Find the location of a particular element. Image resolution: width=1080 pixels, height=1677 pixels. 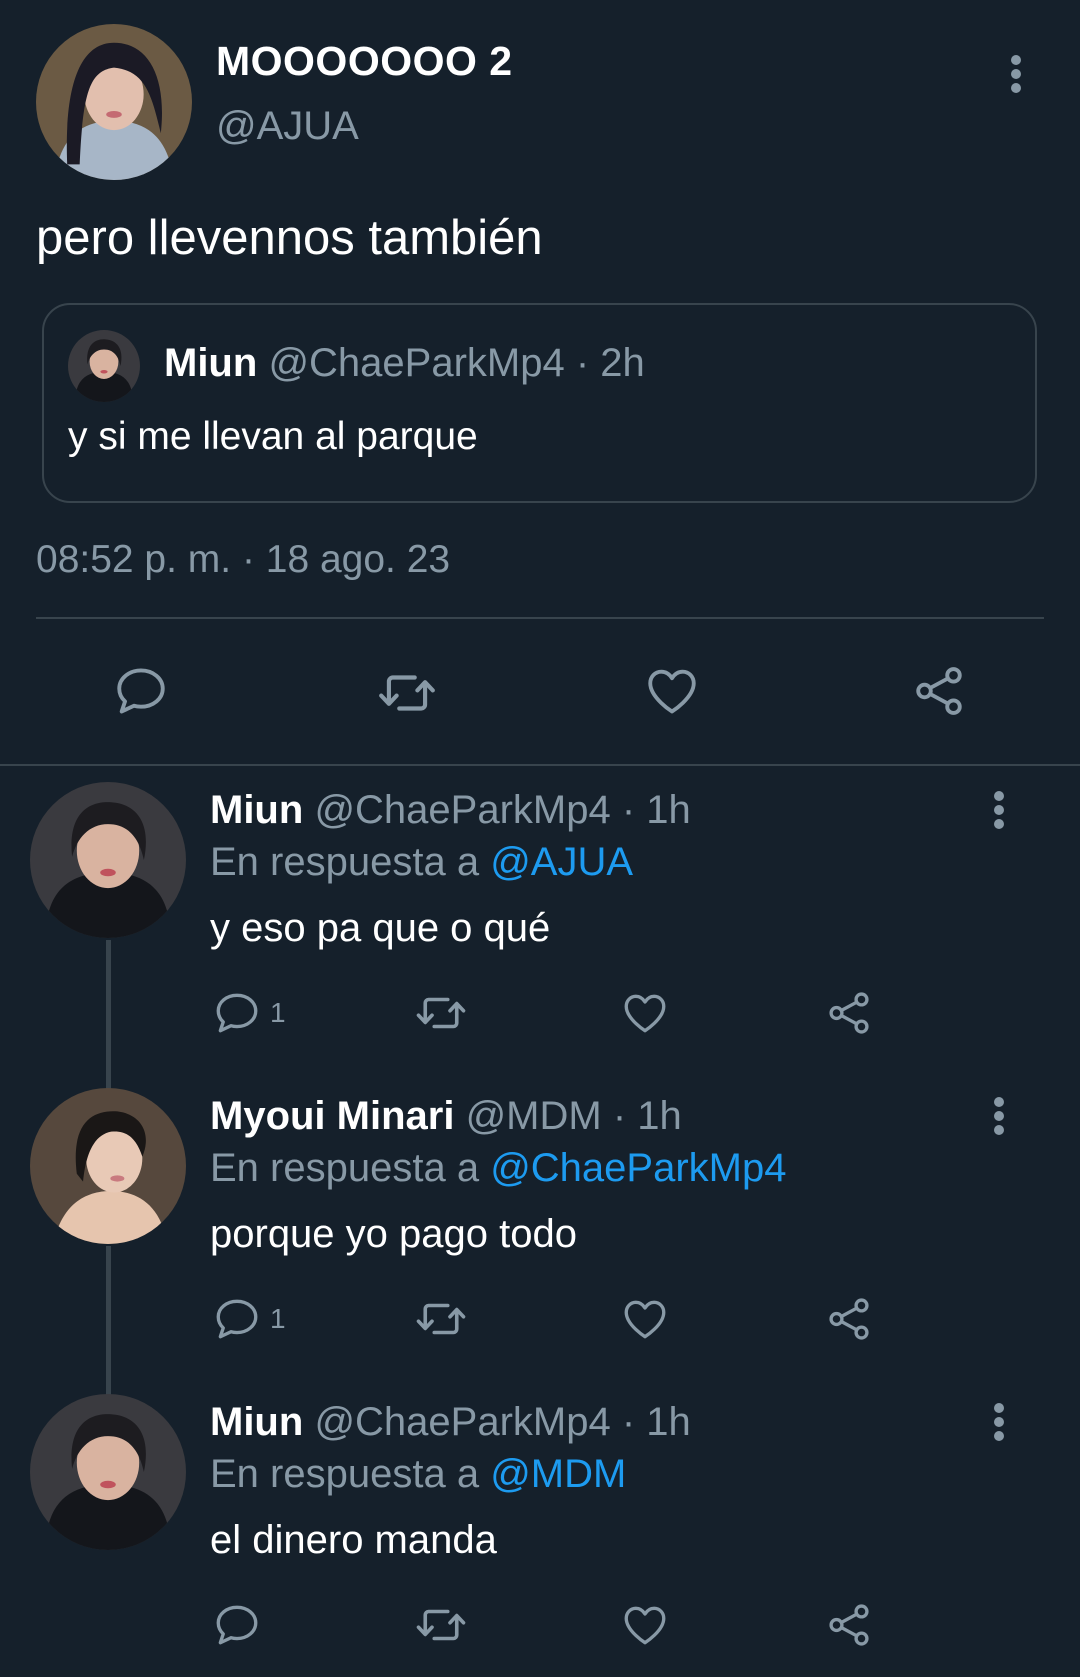

reply-text: el dinero manda is located at coordinates (353, 1540).